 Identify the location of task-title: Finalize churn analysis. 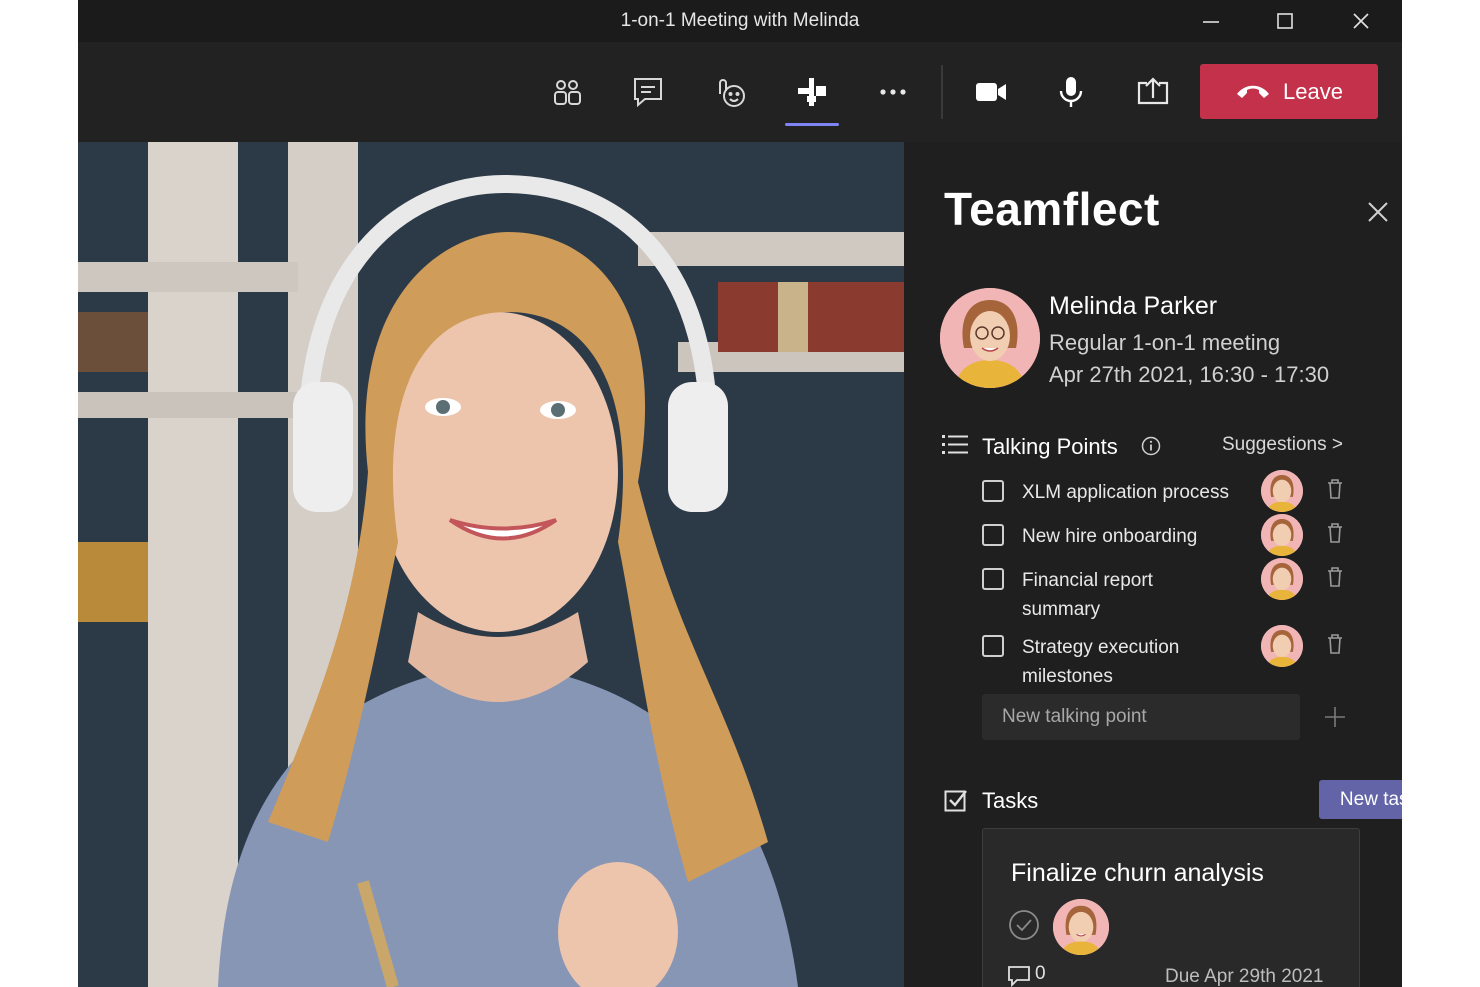
(1137, 873).